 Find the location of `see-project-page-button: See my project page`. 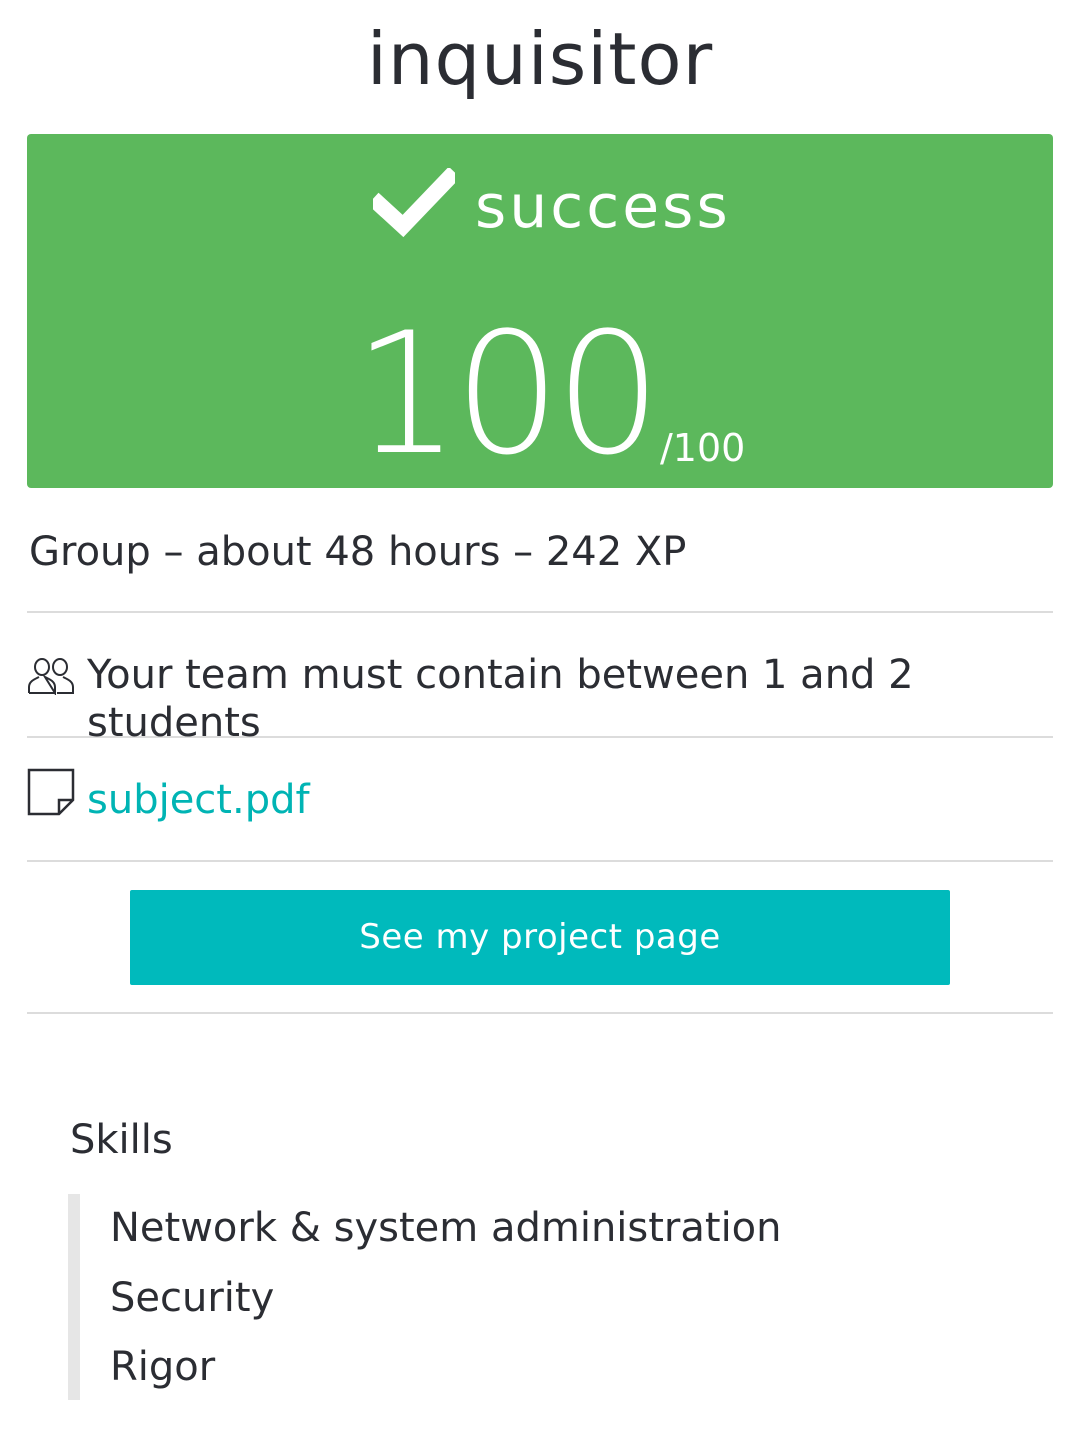

see-project-page-button: See my project page is located at coordinates (540, 937).